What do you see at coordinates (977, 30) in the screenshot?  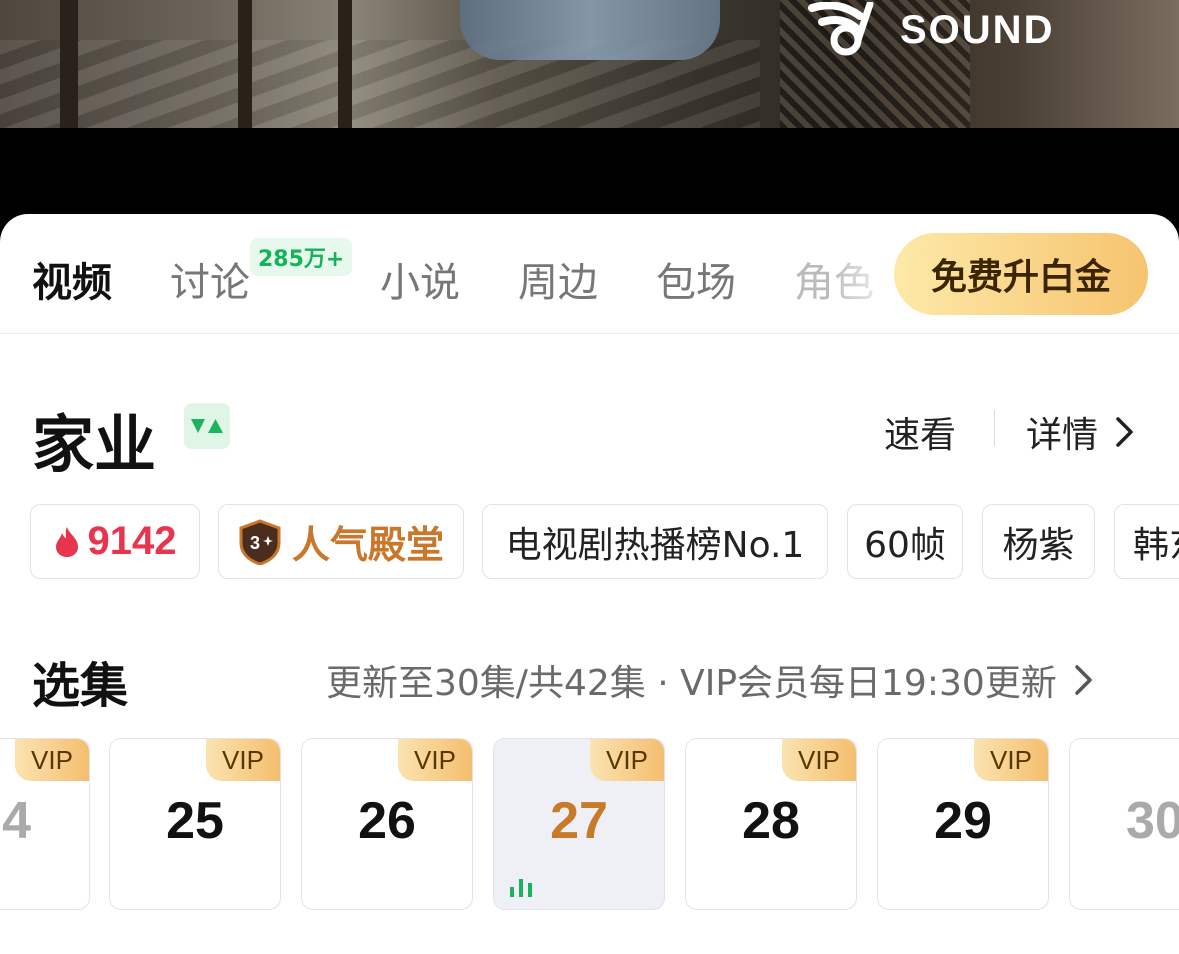 I see `brand-text: SOUND` at bounding box center [977, 30].